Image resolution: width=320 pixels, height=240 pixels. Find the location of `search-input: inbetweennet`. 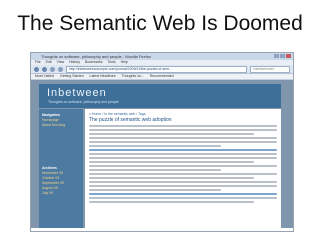

search-input: inbetweennet is located at coordinates (270, 69).